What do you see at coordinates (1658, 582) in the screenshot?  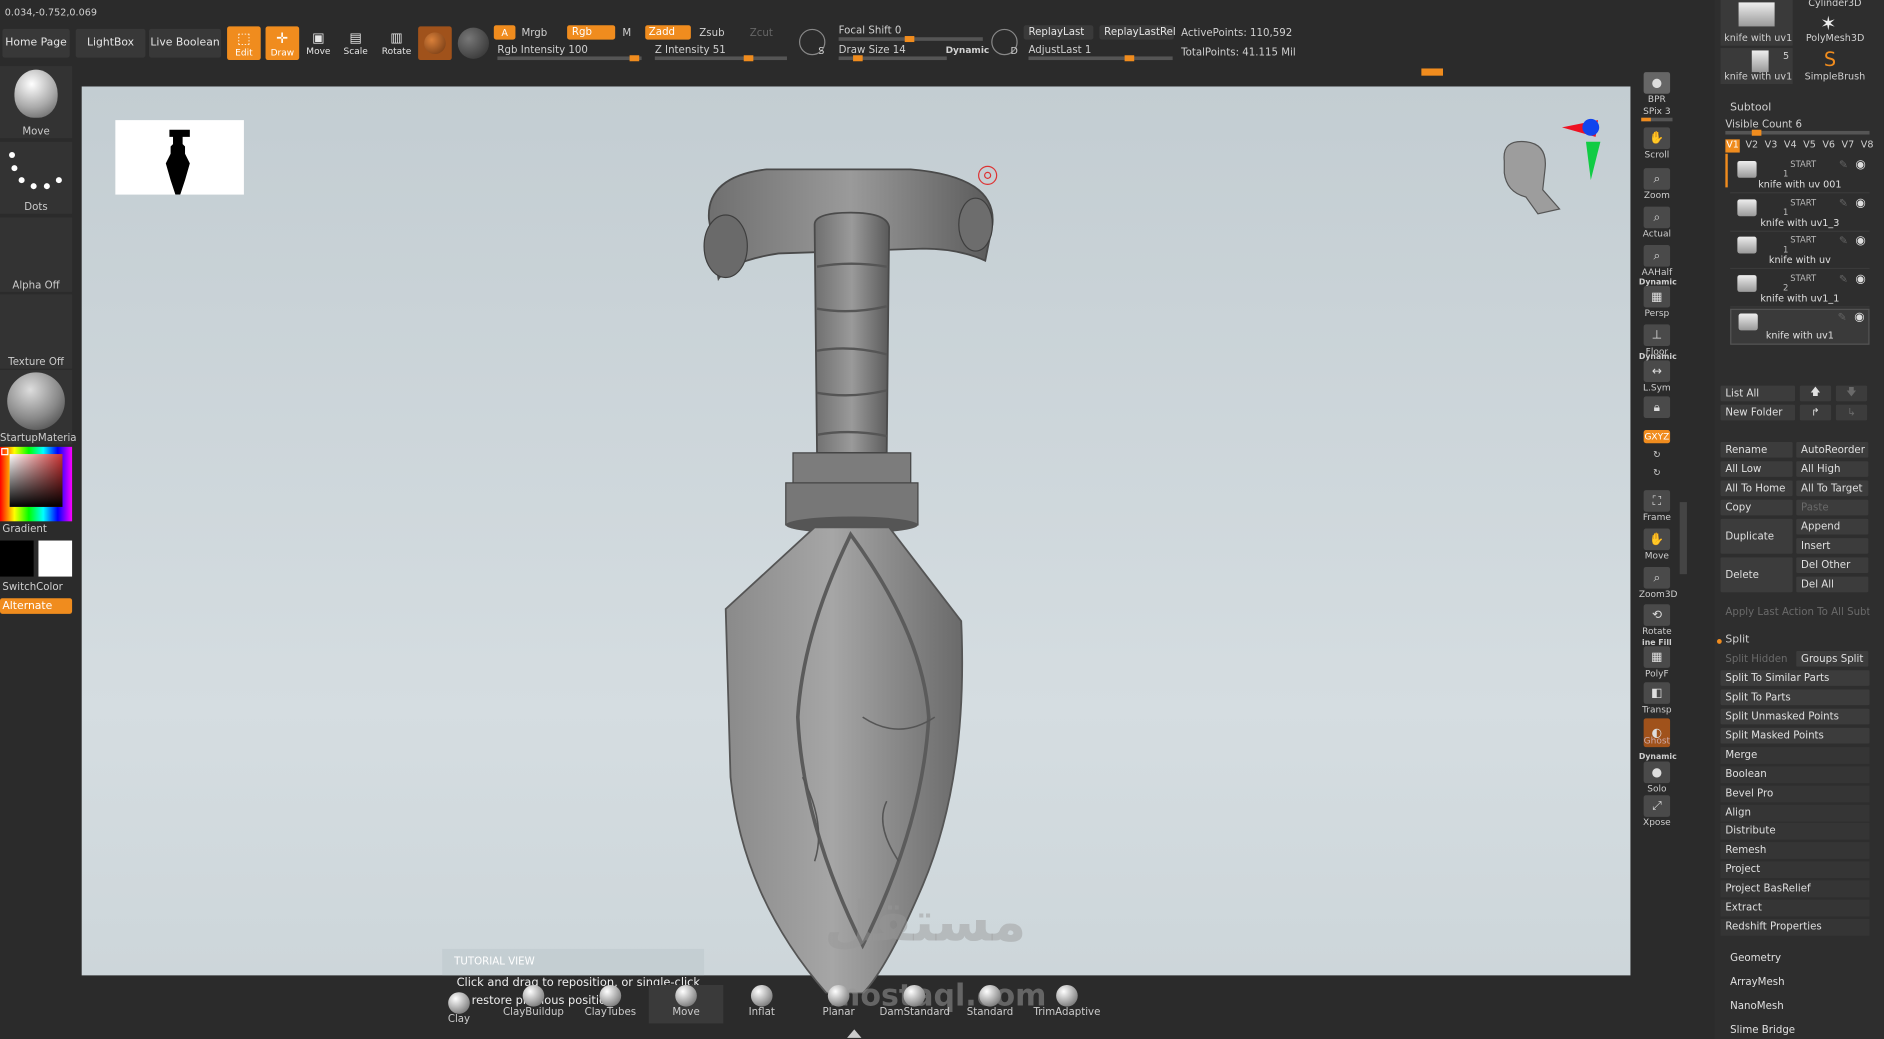 I see `zoom3d-button: ⌕ Zoom3D` at bounding box center [1658, 582].